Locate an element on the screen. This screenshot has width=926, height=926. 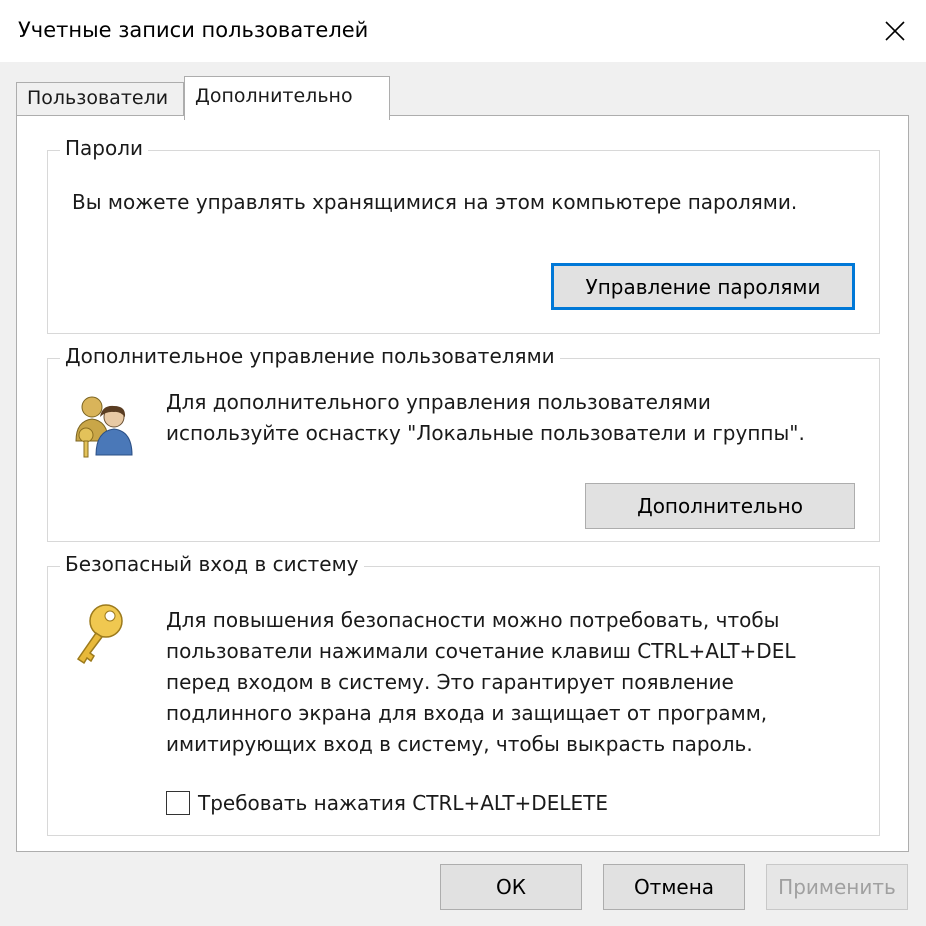
advanced-button: Дополнительно is located at coordinates (720, 506).